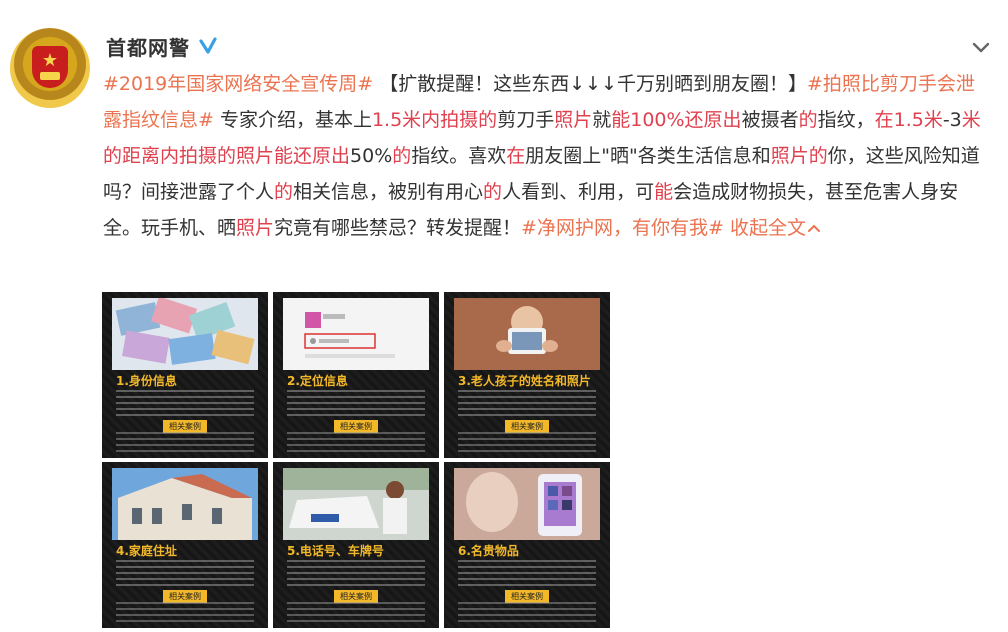  I want to click on verified-badge-icon, so click(208, 45).